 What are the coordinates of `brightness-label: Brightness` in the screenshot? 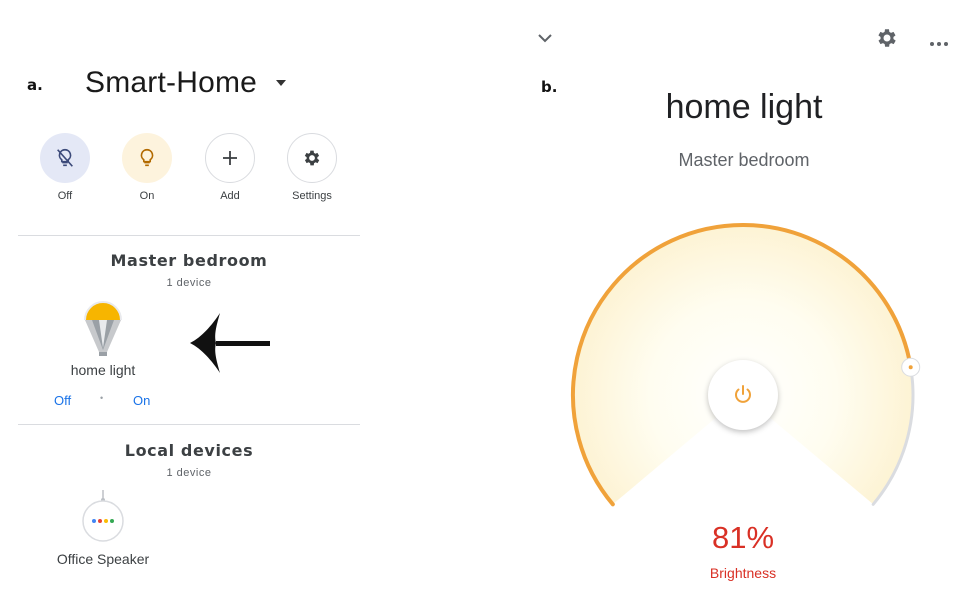 It's located at (743, 573).